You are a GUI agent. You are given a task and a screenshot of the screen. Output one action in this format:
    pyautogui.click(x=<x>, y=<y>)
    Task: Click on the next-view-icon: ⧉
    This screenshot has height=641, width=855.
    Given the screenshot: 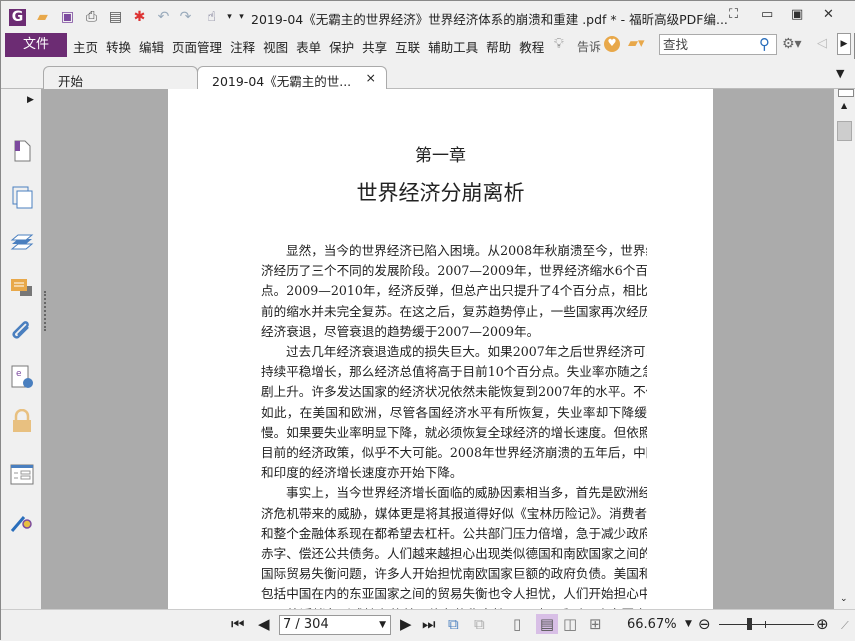 What is the action you would take?
    pyautogui.click(x=479, y=624)
    